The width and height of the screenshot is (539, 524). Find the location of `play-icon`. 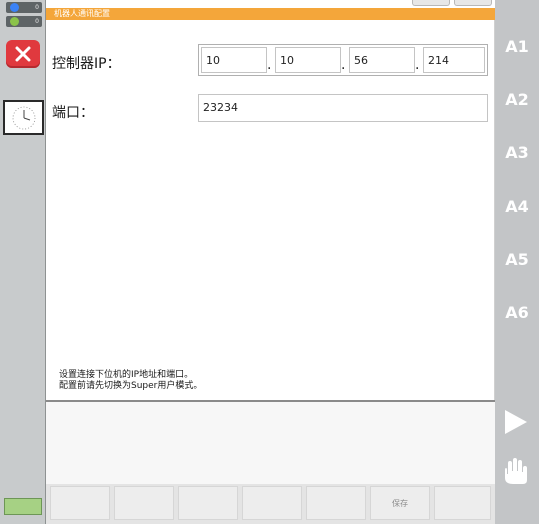

play-icon is located at coordinates (516, 422).